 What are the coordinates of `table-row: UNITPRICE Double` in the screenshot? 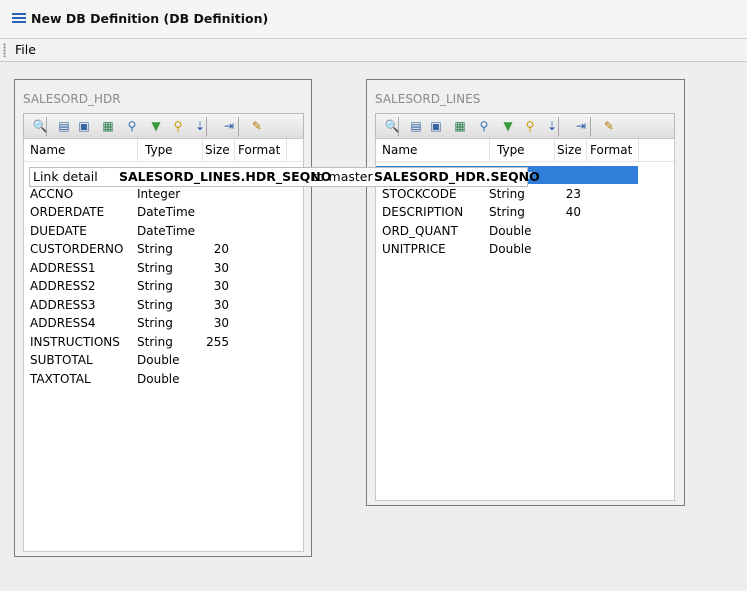 It's located at (507, 249).